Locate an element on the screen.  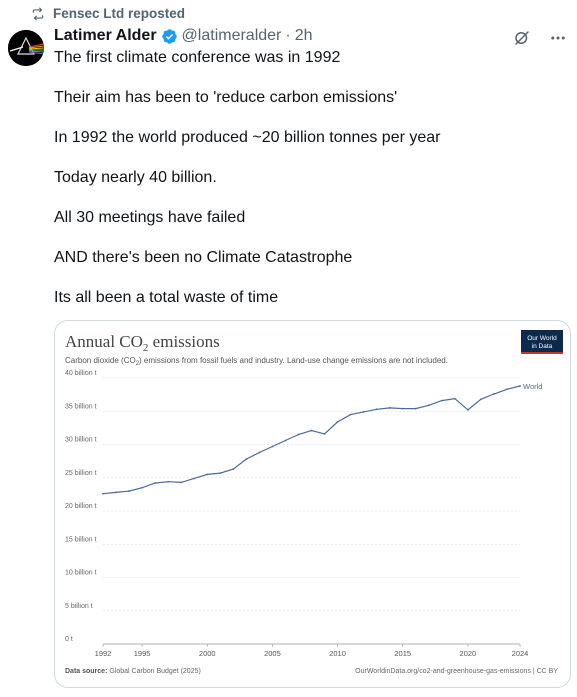
prism-avatar-icon is located at coordinates (26, 48).